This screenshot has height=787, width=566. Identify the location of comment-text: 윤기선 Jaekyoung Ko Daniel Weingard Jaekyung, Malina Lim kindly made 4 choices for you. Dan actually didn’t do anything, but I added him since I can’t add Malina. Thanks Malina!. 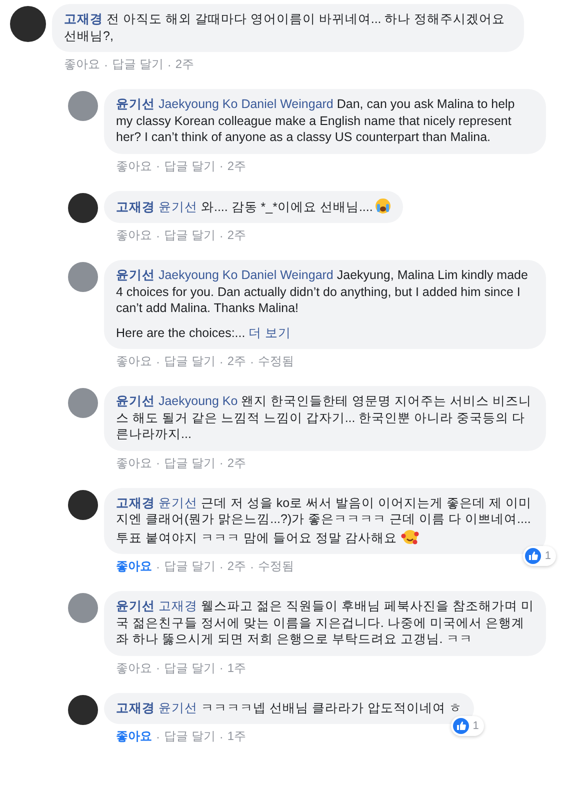
(322, 291).